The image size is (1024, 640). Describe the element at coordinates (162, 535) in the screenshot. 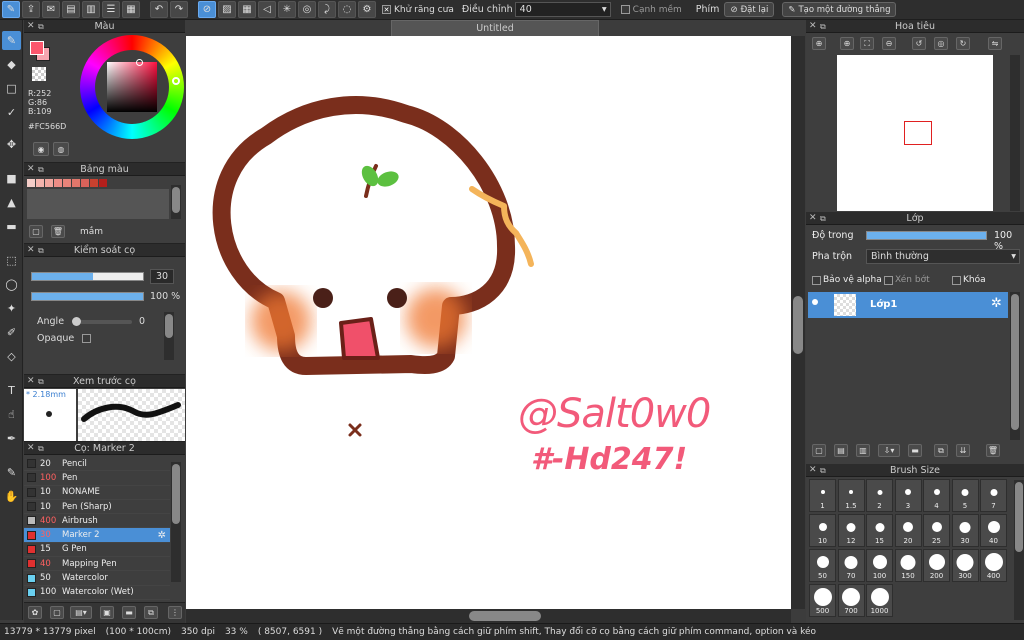

I see `brush-settings-icon: ✲` at that location.